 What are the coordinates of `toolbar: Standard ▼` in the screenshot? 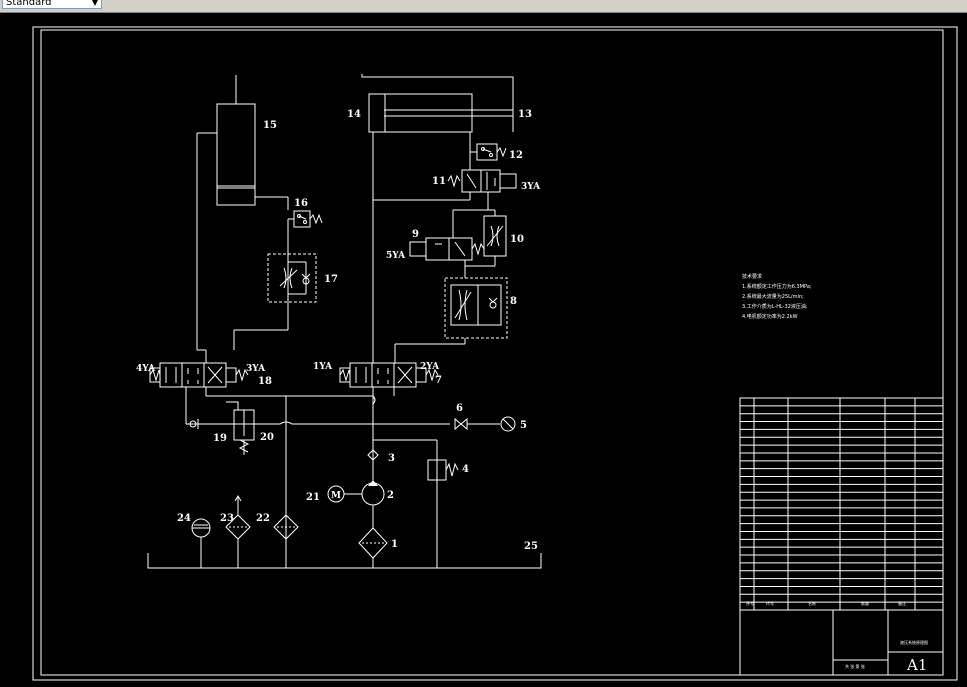 It's located at (483, 6).